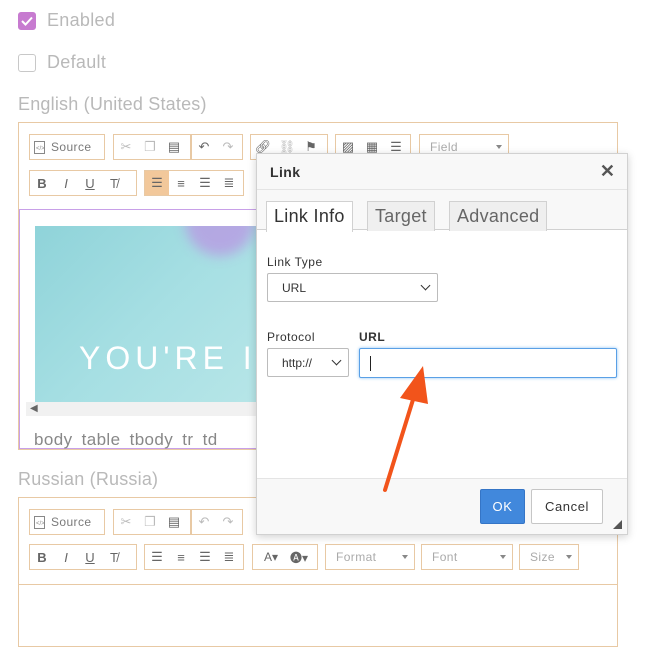  I want to click on default-label: Default, so click(77, 62).